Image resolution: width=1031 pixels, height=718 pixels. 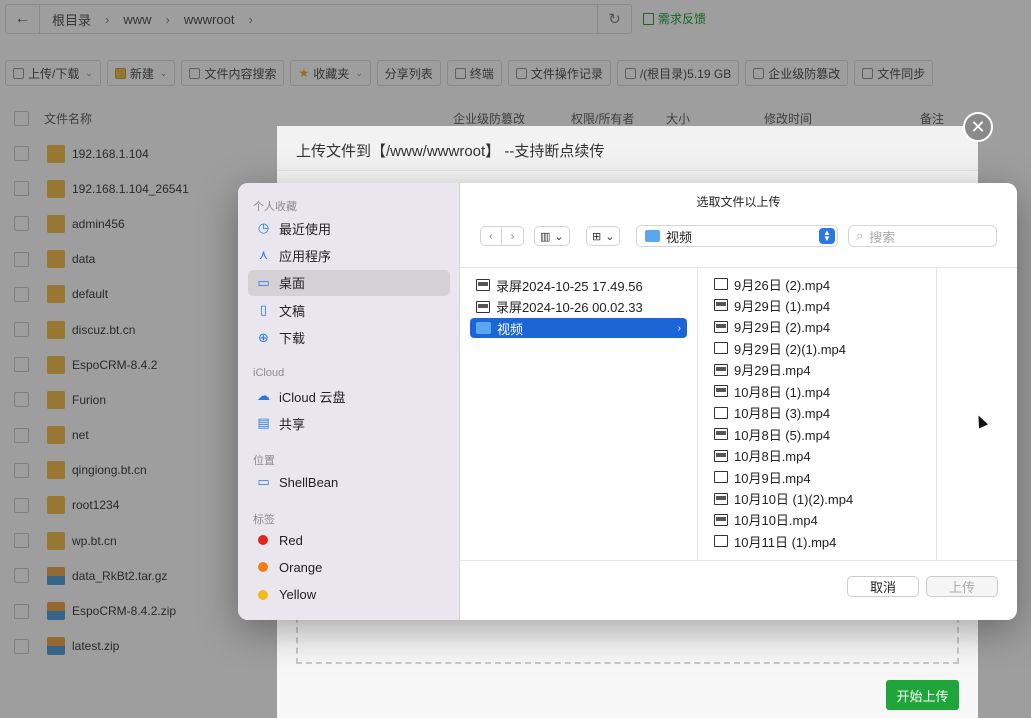 I want to click on video-file-item: 9月29日 (2)(1).mp4, so click(x=818, y=348).